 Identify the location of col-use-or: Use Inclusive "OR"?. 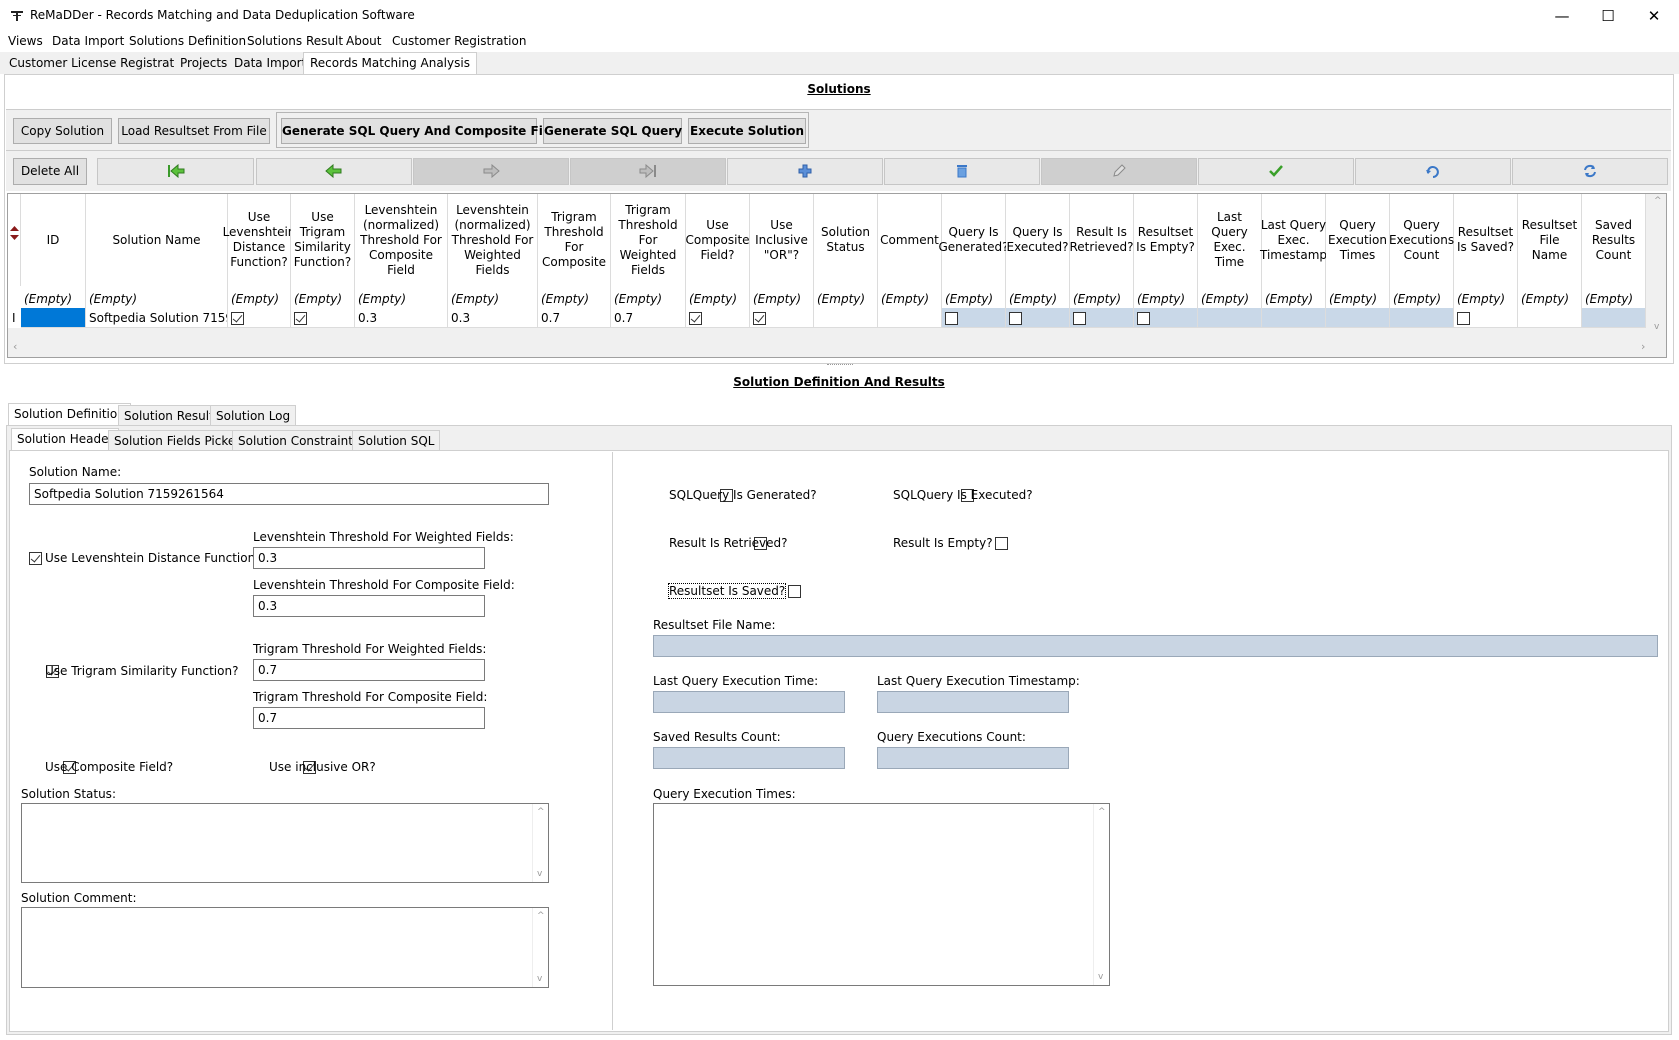
(782, 240).